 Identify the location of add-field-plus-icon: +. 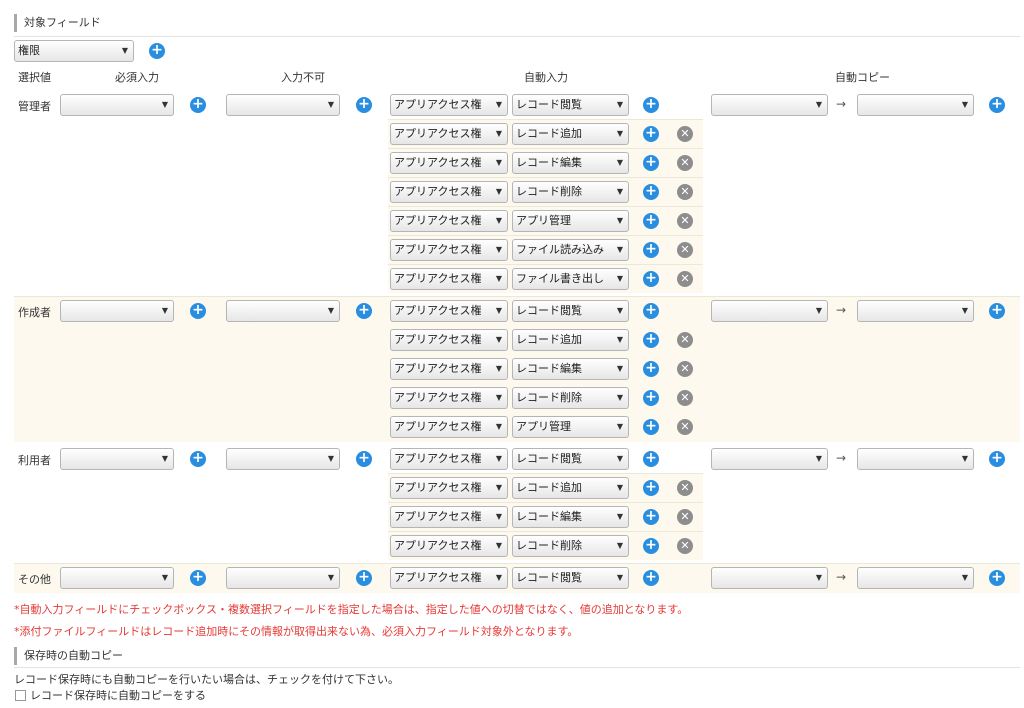
(157, 51).